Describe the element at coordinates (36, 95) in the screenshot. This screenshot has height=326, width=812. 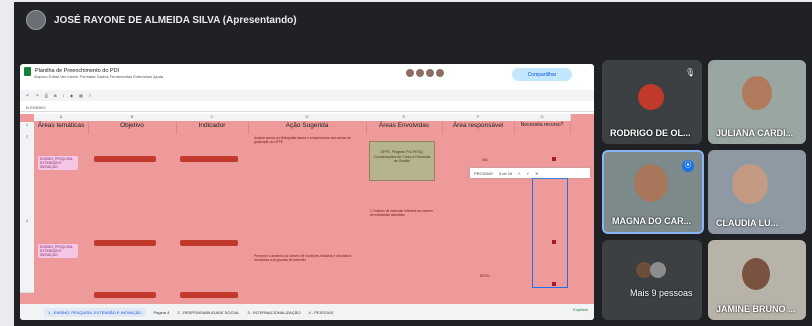
I see `redo-icon: ↷` at that location.